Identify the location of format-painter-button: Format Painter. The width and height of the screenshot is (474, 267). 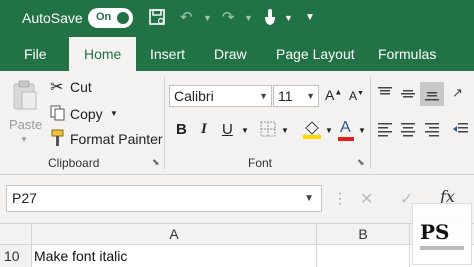
(116, 139).